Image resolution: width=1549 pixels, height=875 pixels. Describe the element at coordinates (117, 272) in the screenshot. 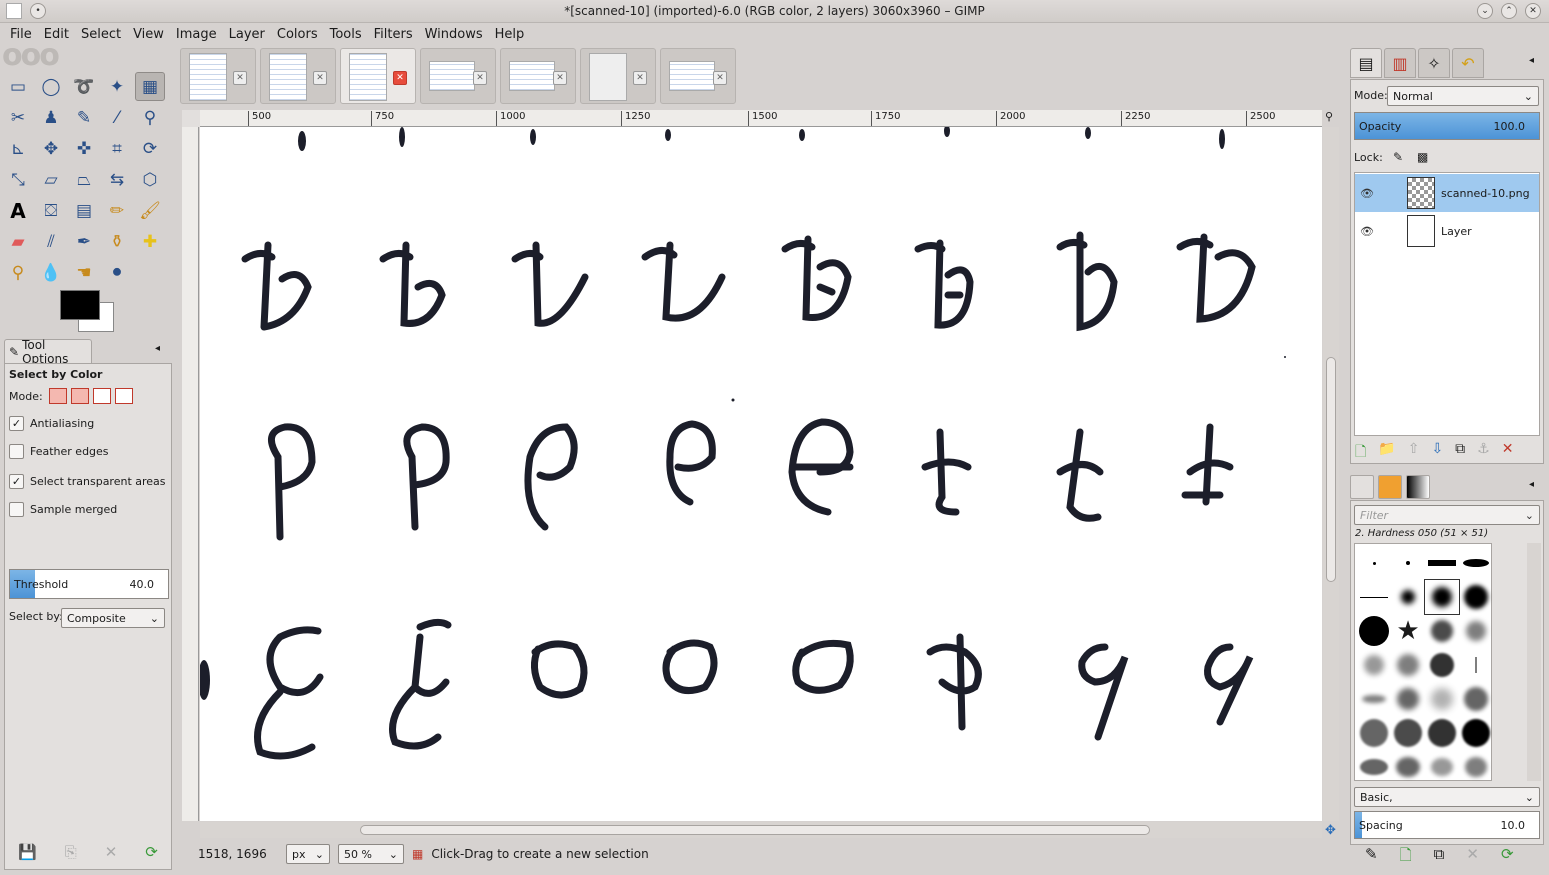

I see `dodge-burn-icon: ⚫` at that location.